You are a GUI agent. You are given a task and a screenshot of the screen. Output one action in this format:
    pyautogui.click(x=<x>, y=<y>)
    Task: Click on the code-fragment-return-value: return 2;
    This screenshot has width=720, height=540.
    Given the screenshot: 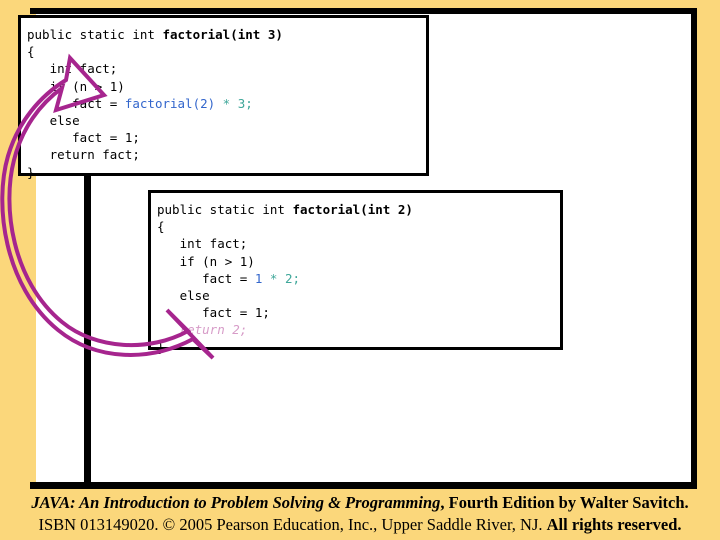 What is the action you would take?
    pyautogui.click(x=213, y=330)
    